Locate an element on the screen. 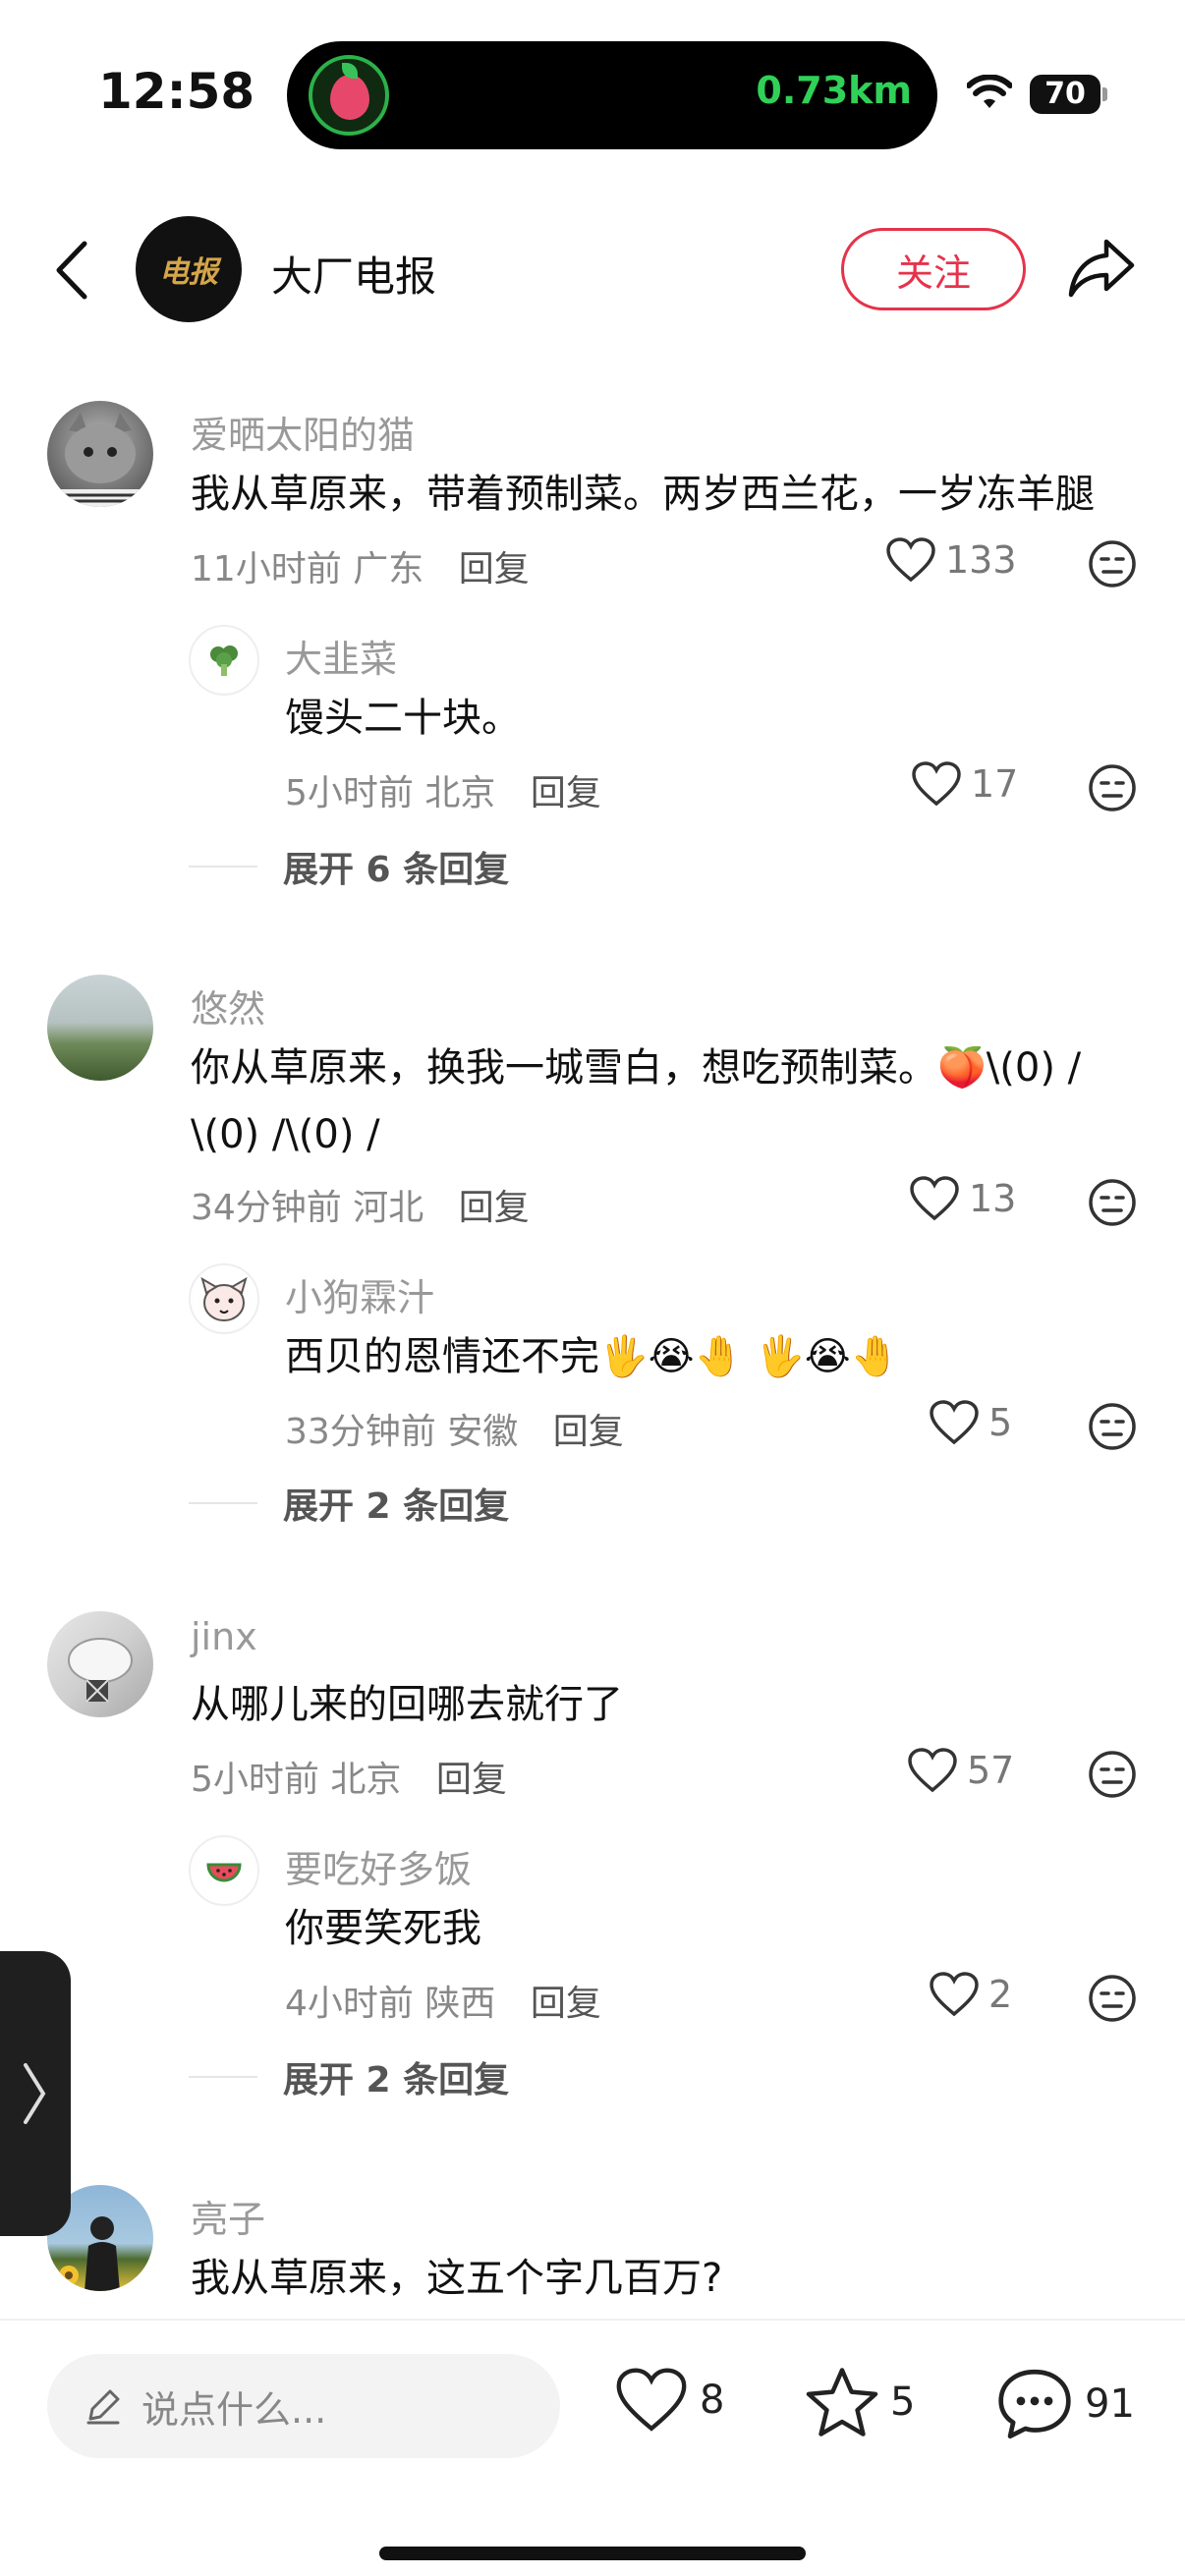  comment-text: 我从草原来，这五个字几百万? is located at coordinates (457, 2278).